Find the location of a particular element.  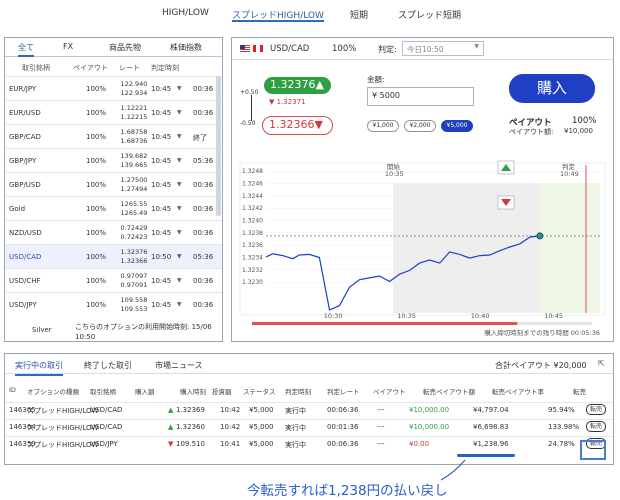

asset-rate: 122.940 122.934 is located at coordinates (134, 89).